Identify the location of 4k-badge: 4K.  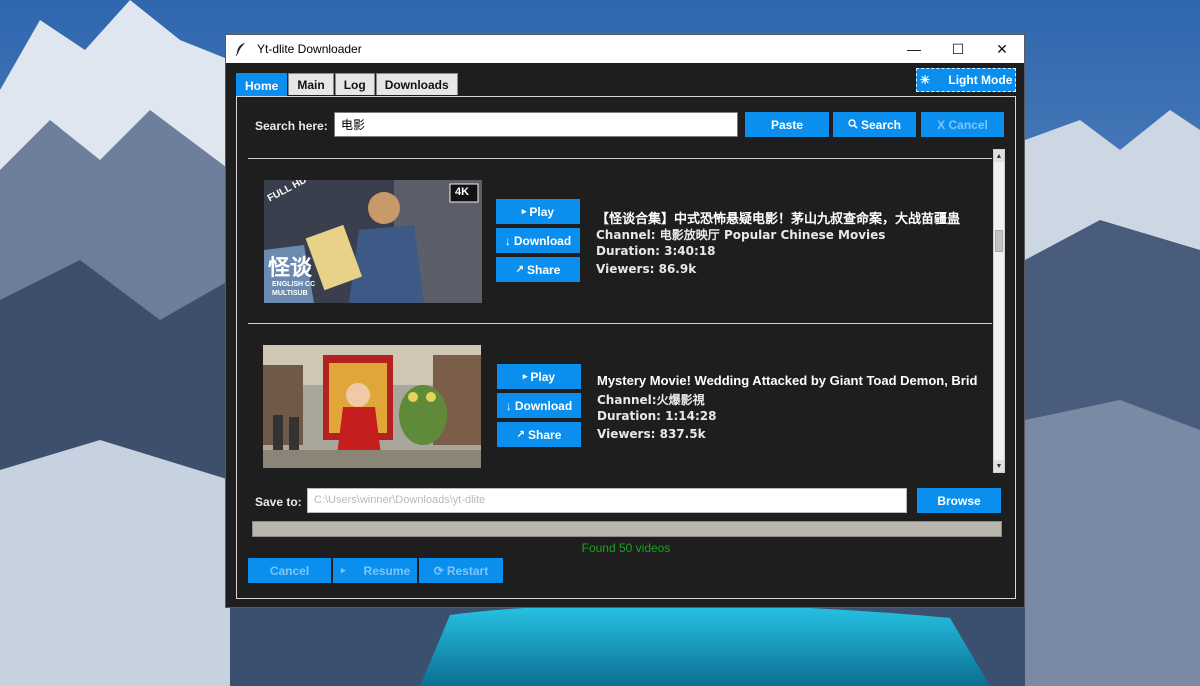
(462, 192).